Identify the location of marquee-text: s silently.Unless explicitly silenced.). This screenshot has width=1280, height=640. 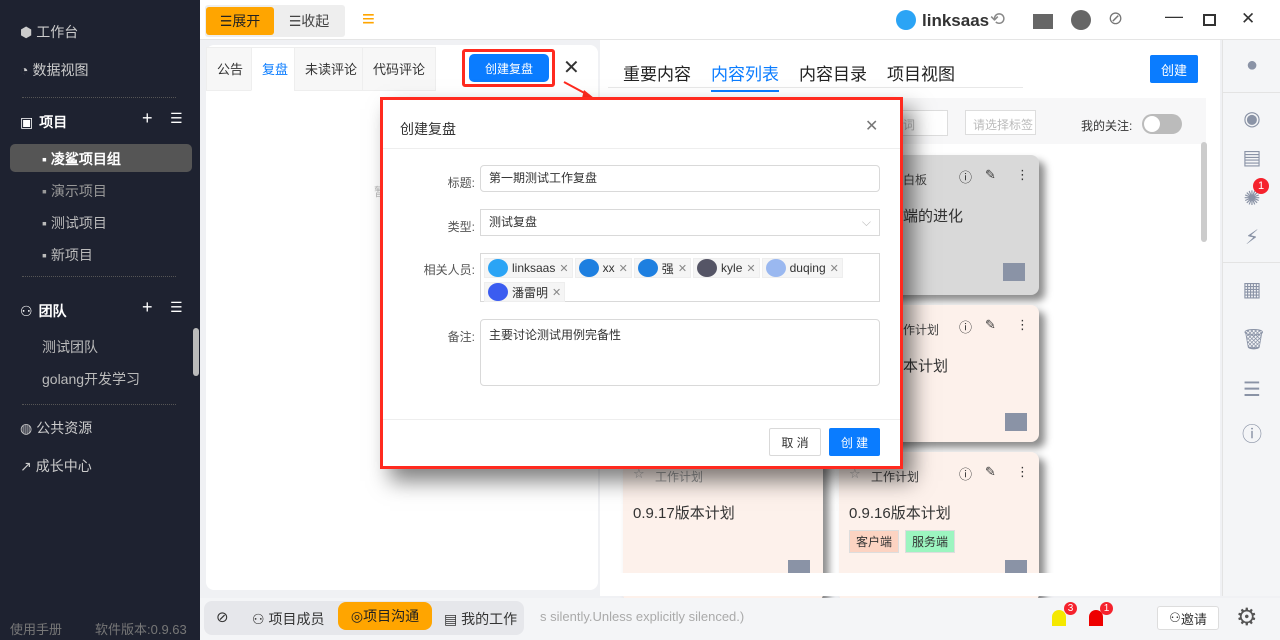
(642, 616).